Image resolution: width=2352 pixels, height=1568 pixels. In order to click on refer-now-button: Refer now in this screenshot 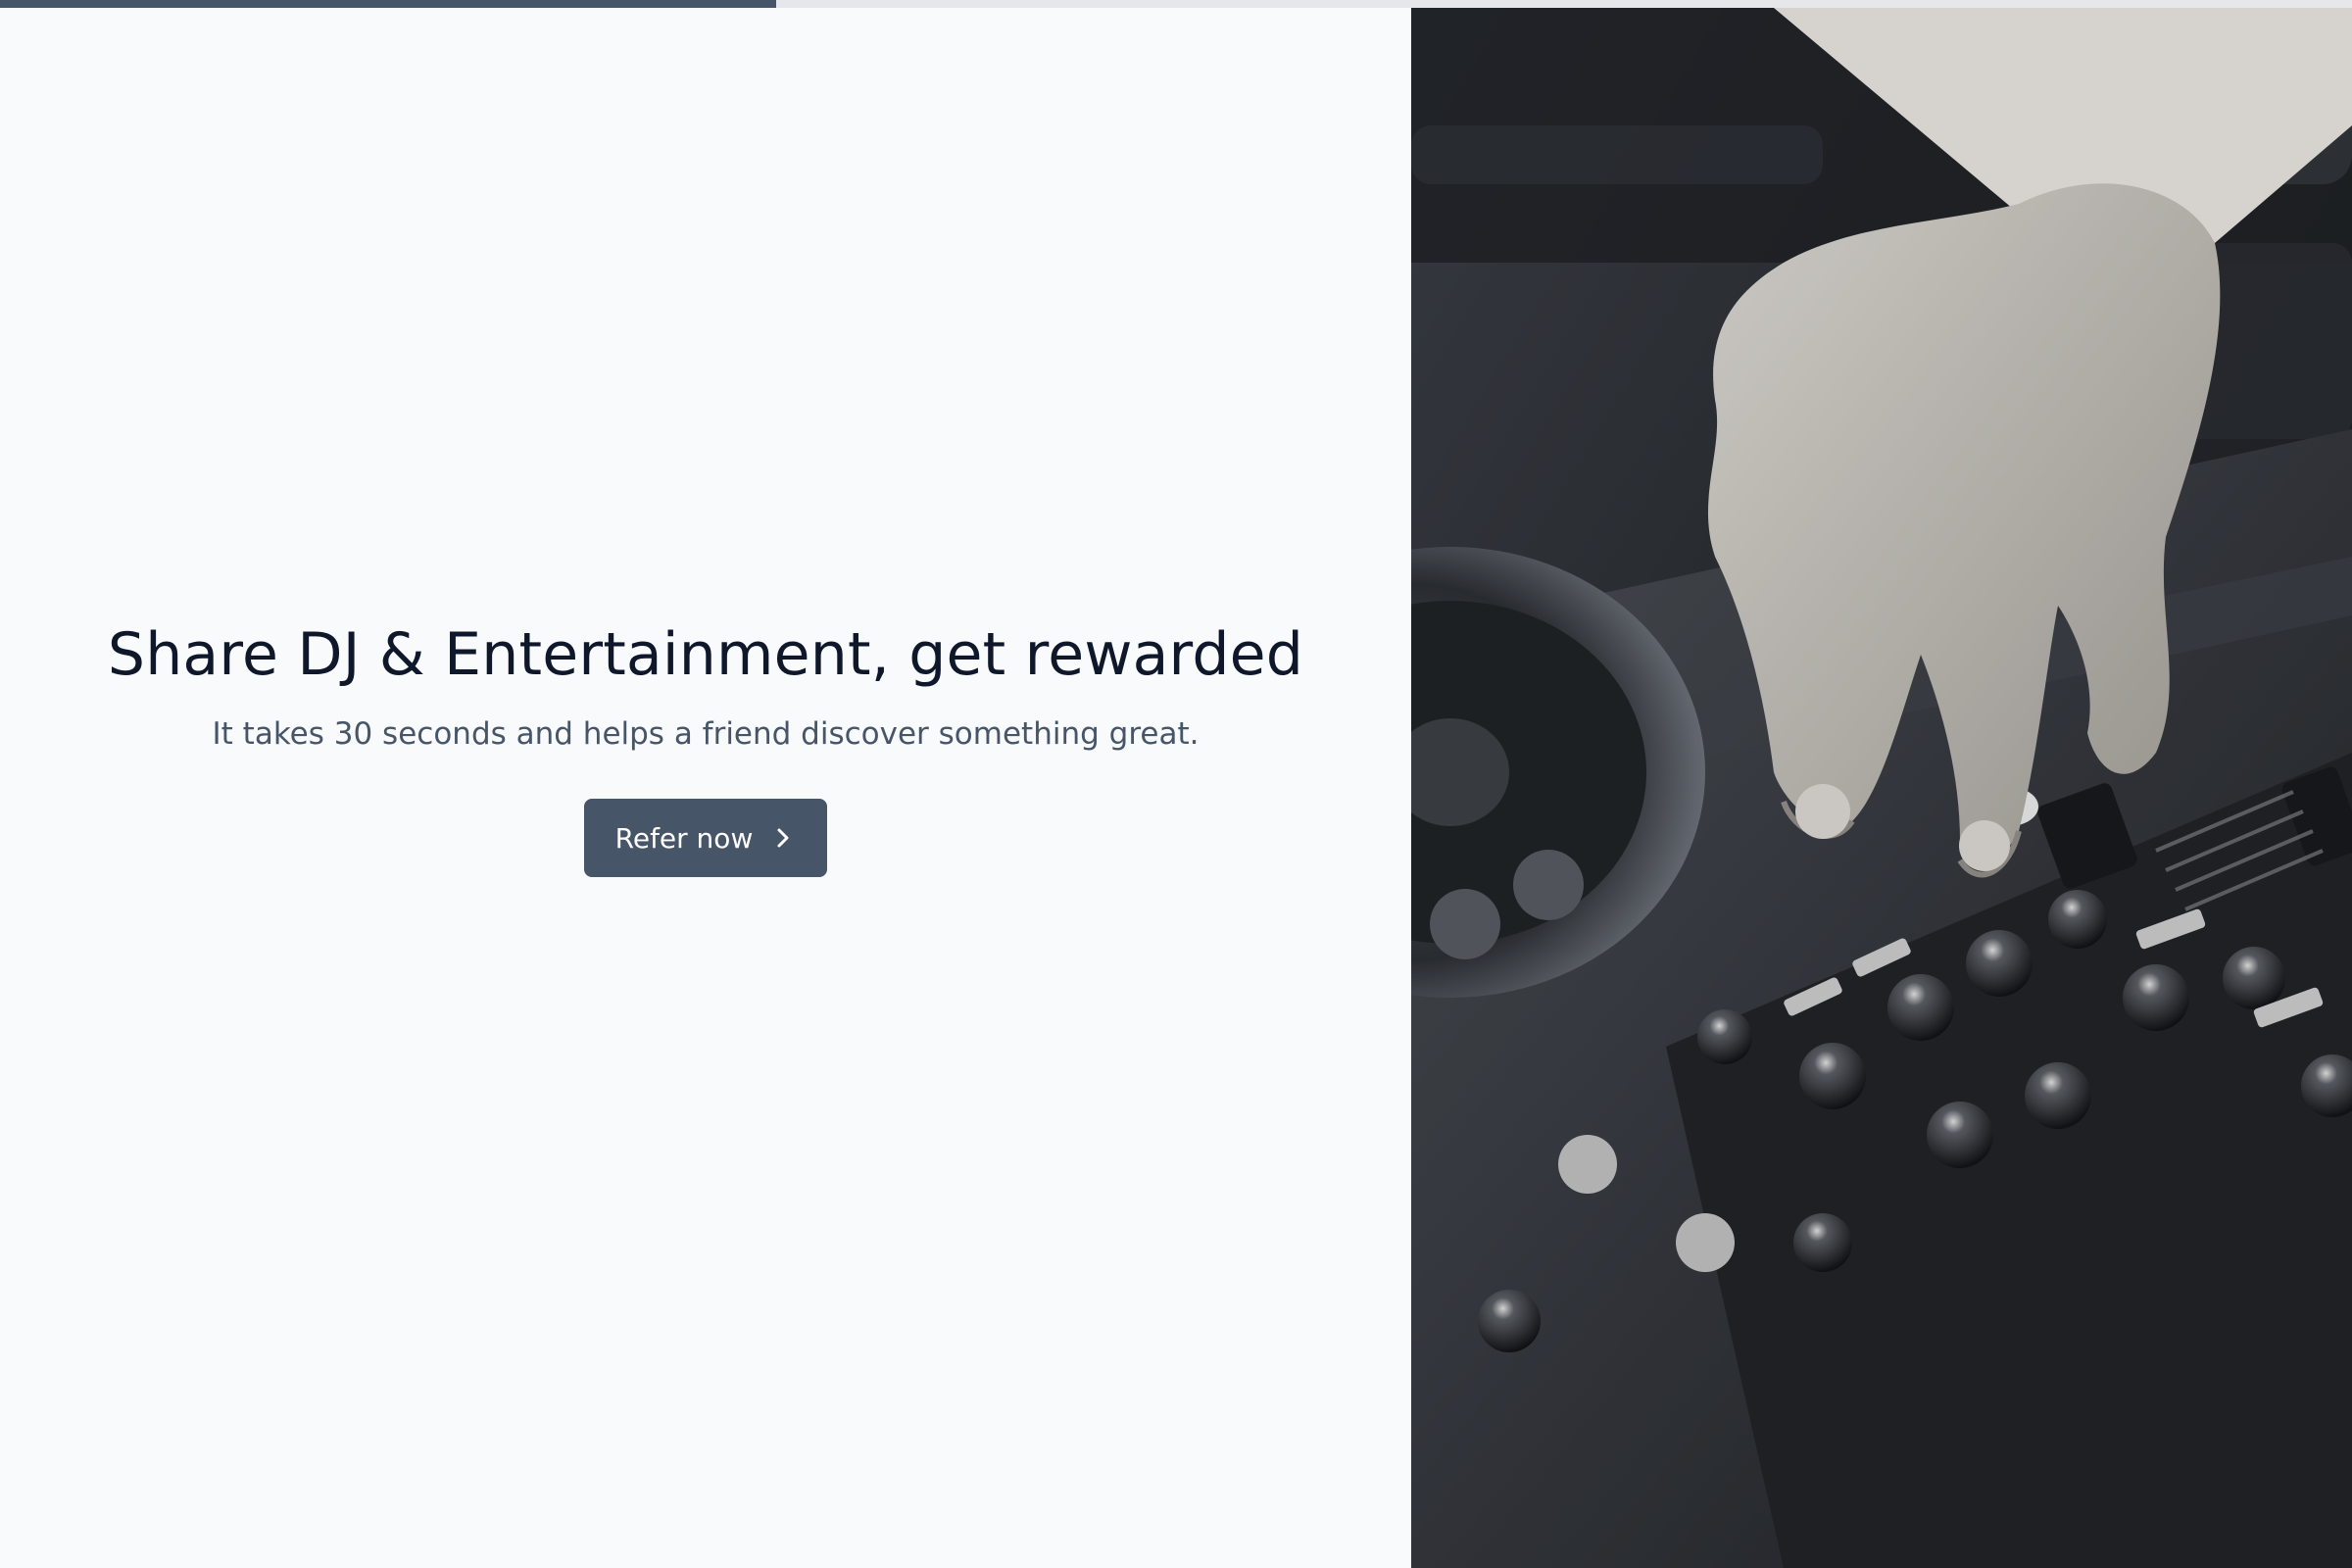, I will do `click(705, 838)`.